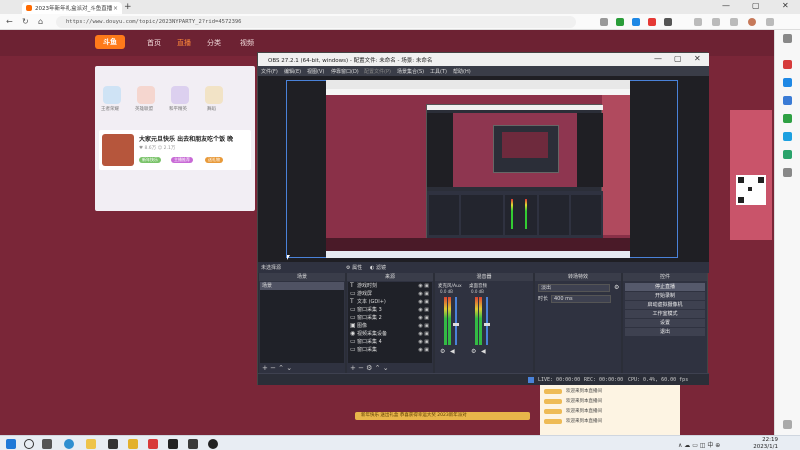 Image resolution: width=800 pixels, height=450 pixels. What do you see at coordinates (697, 58) in the screenshot?
I see `obs-close-button: ✕` at bounding box center [697, 58].